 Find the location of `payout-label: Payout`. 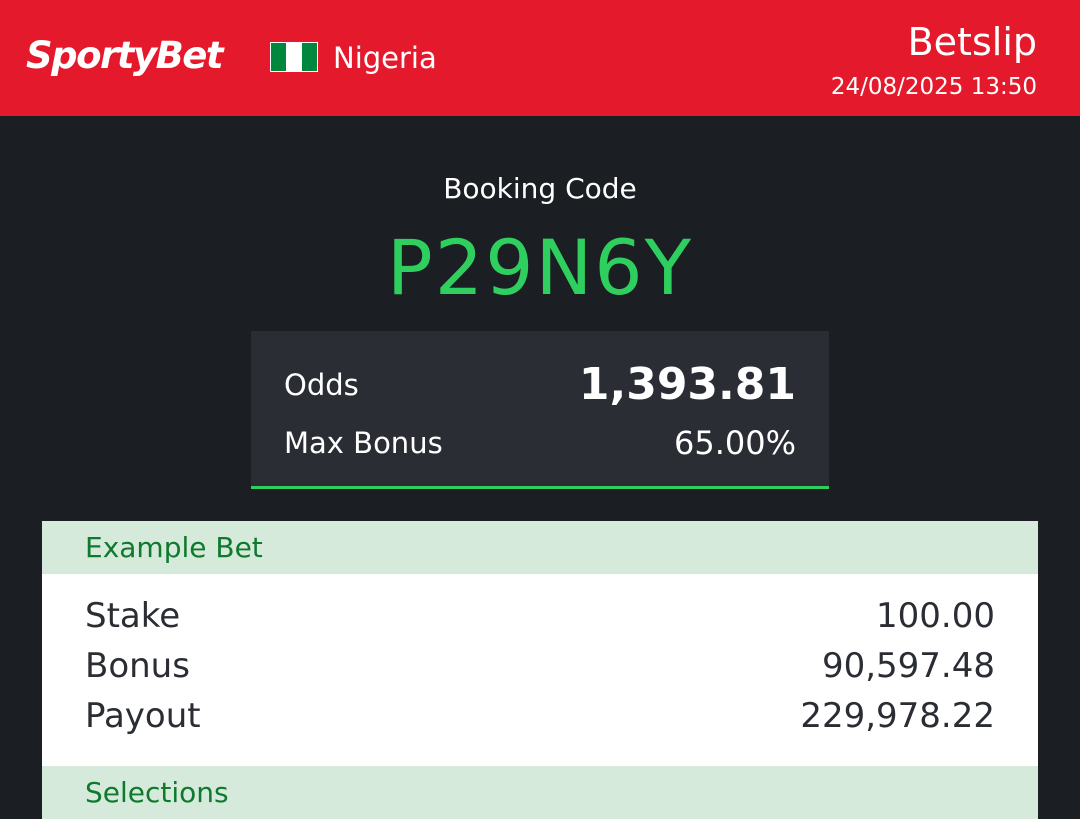

payout-label: Payout is located at coordinates (143, 716).